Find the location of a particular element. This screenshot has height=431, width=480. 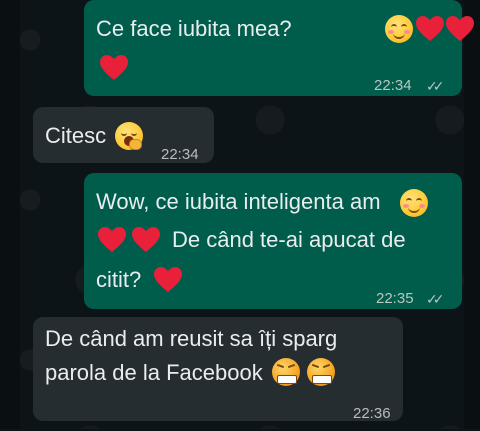

message-text: Ce face iubita mea? is located at coordinates (194, 28).